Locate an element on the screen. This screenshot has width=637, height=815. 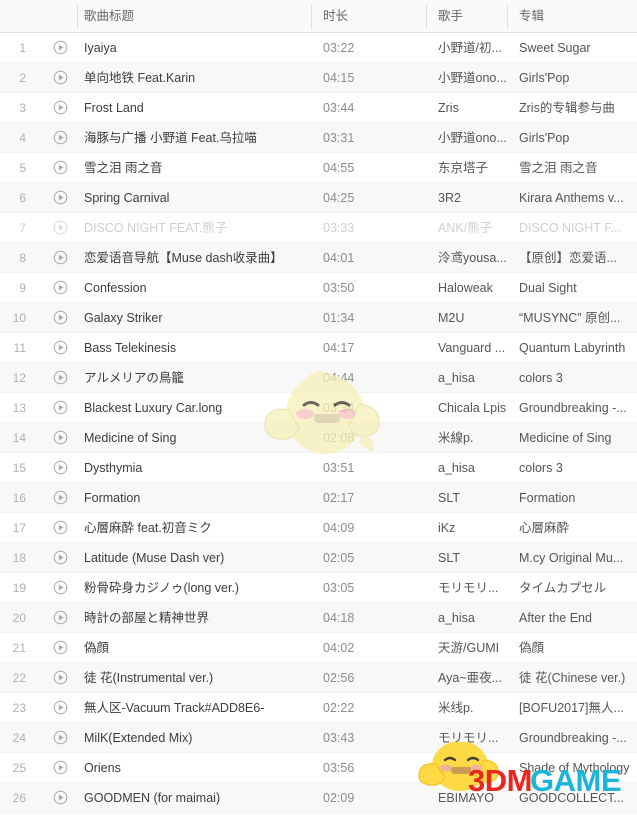
header-duration: 时长 is located at coordinates (369, 16).